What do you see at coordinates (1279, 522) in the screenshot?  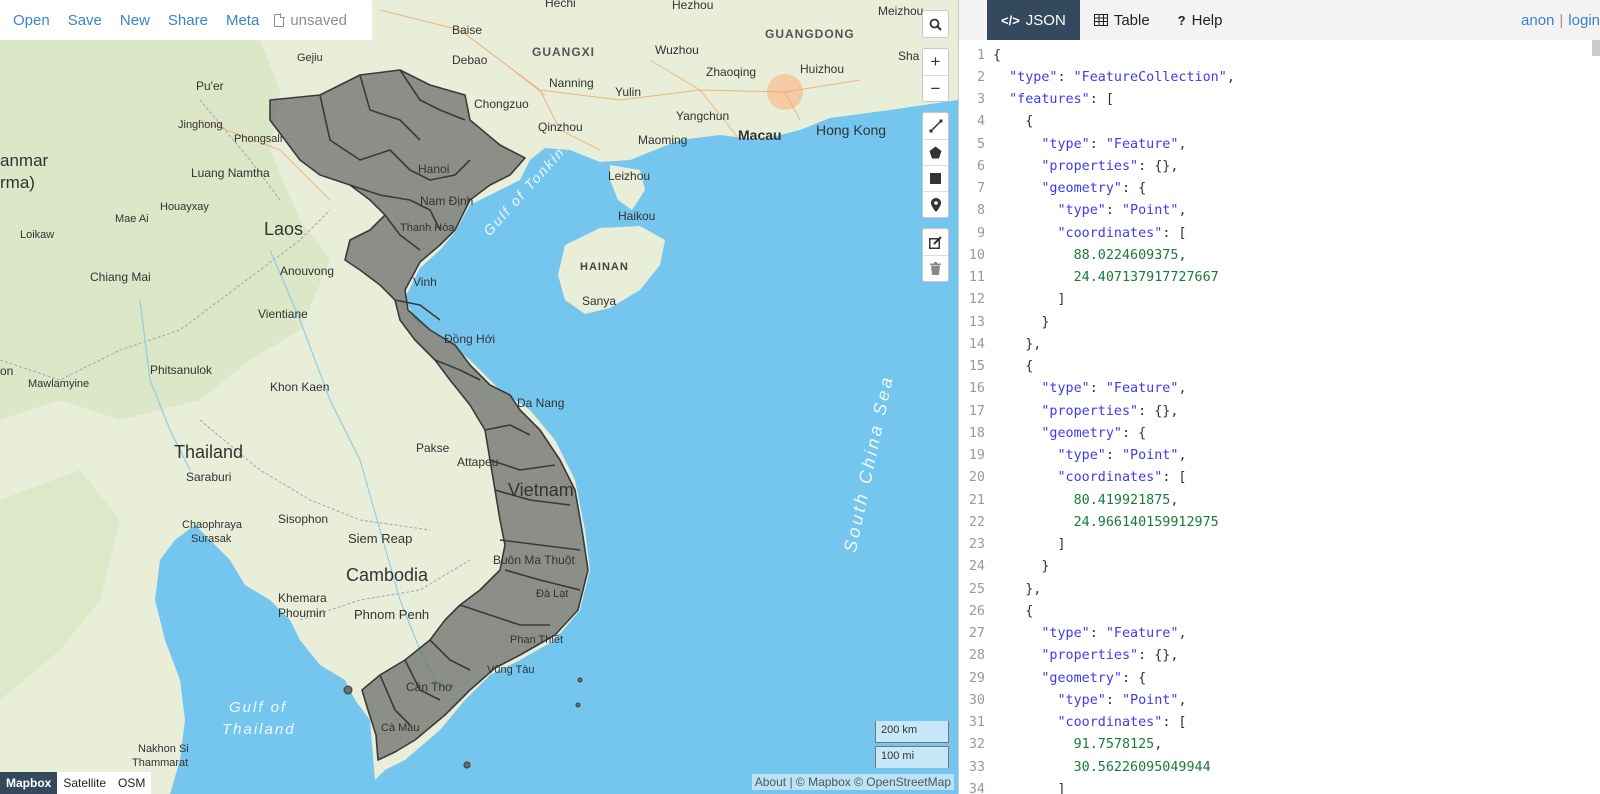 I see `code-line: 22 24.966140159912975` at bounding box center [1279, 522].